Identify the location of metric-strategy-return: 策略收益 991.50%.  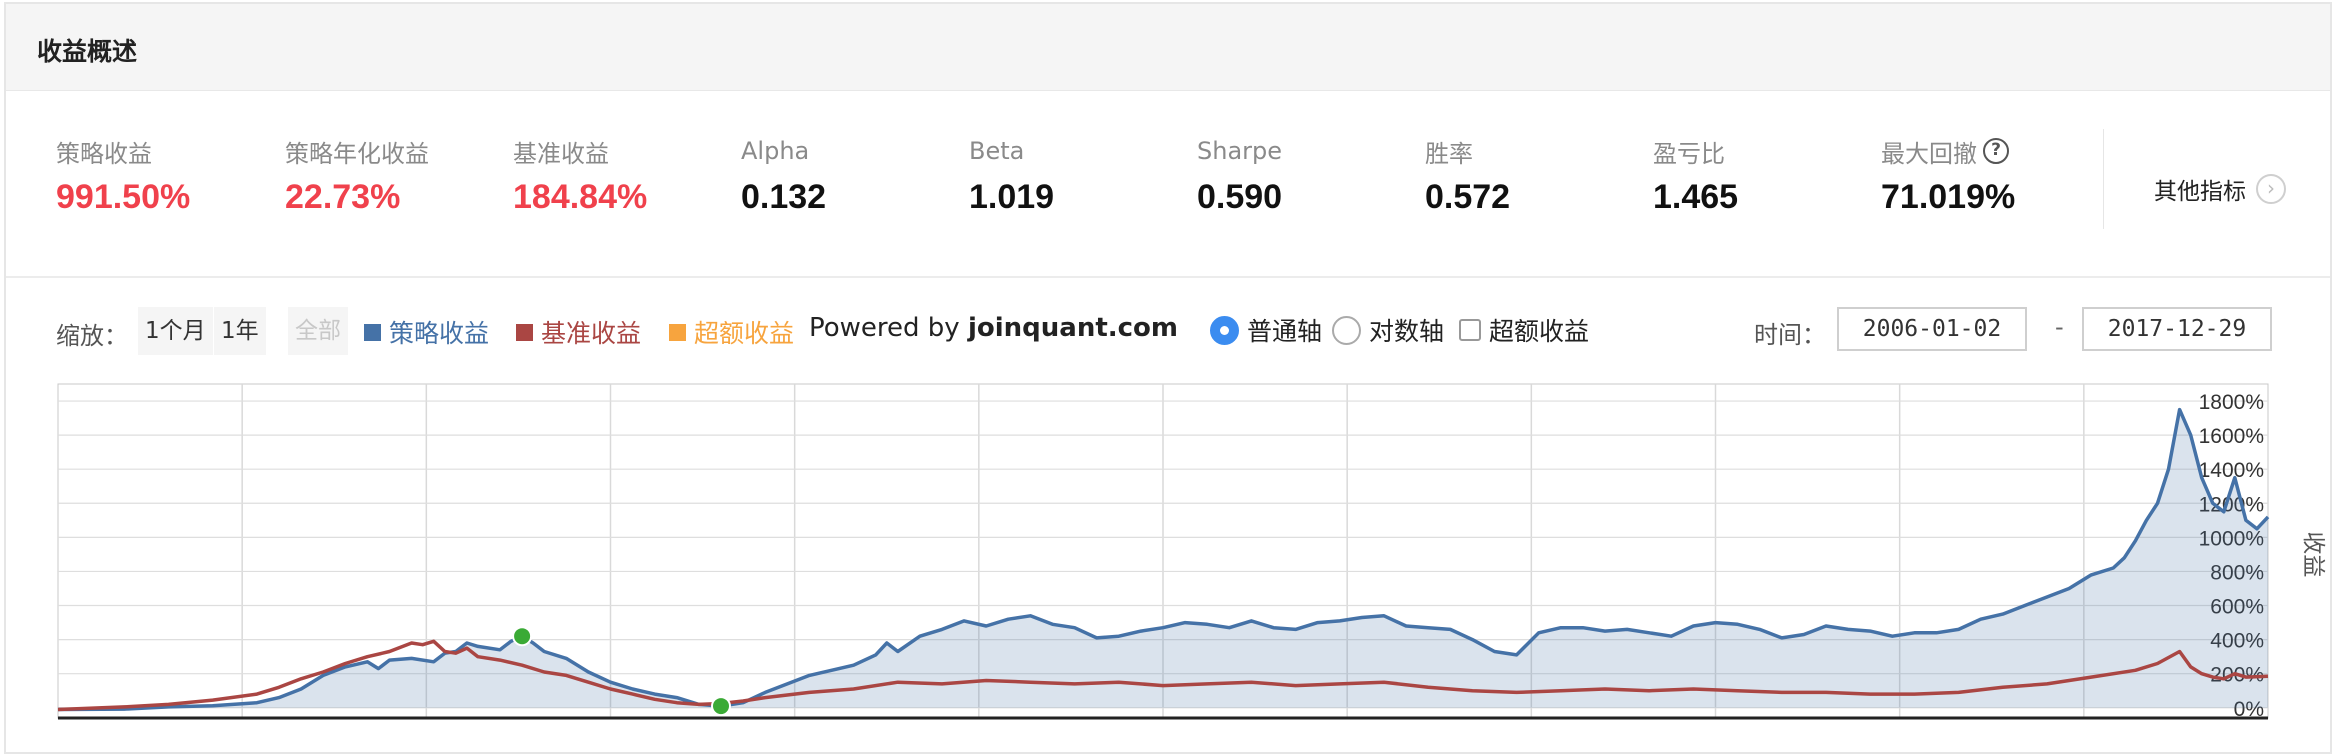
(166, 175).